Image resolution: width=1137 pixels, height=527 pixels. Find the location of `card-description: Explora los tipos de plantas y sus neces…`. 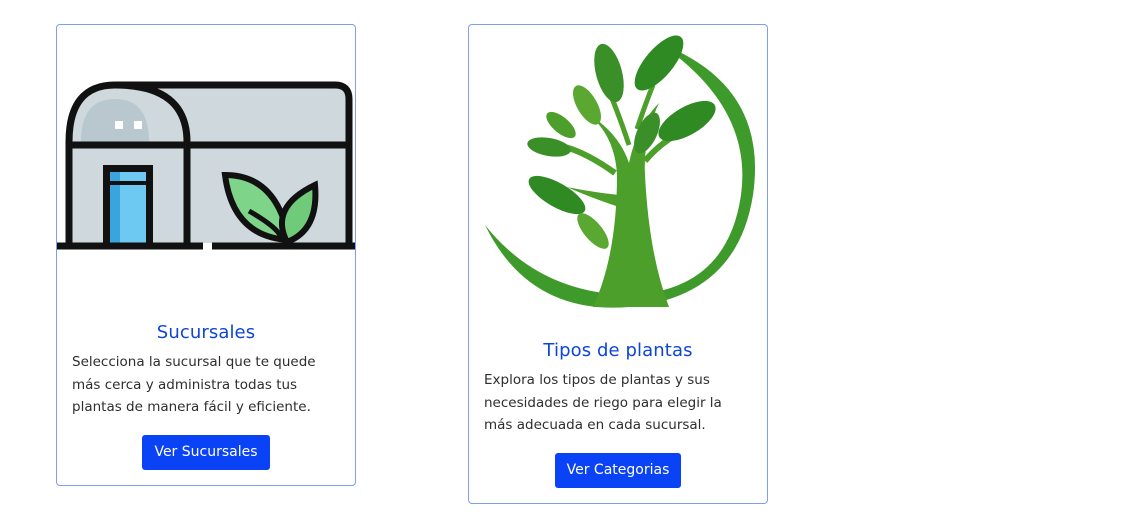

card-description: Explora los tipos de plantas y sus neces… is located at coordinates (603, 402).